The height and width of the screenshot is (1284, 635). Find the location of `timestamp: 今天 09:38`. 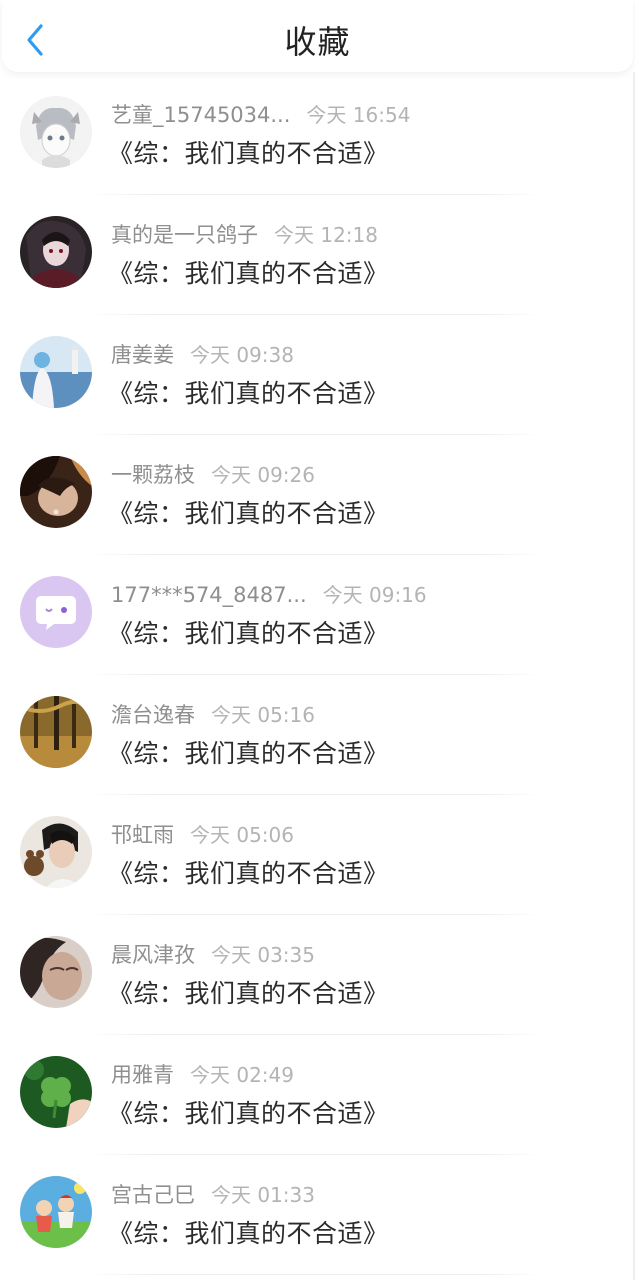

timestamp: 今天 09:38 is located at coordinates (242, 355).